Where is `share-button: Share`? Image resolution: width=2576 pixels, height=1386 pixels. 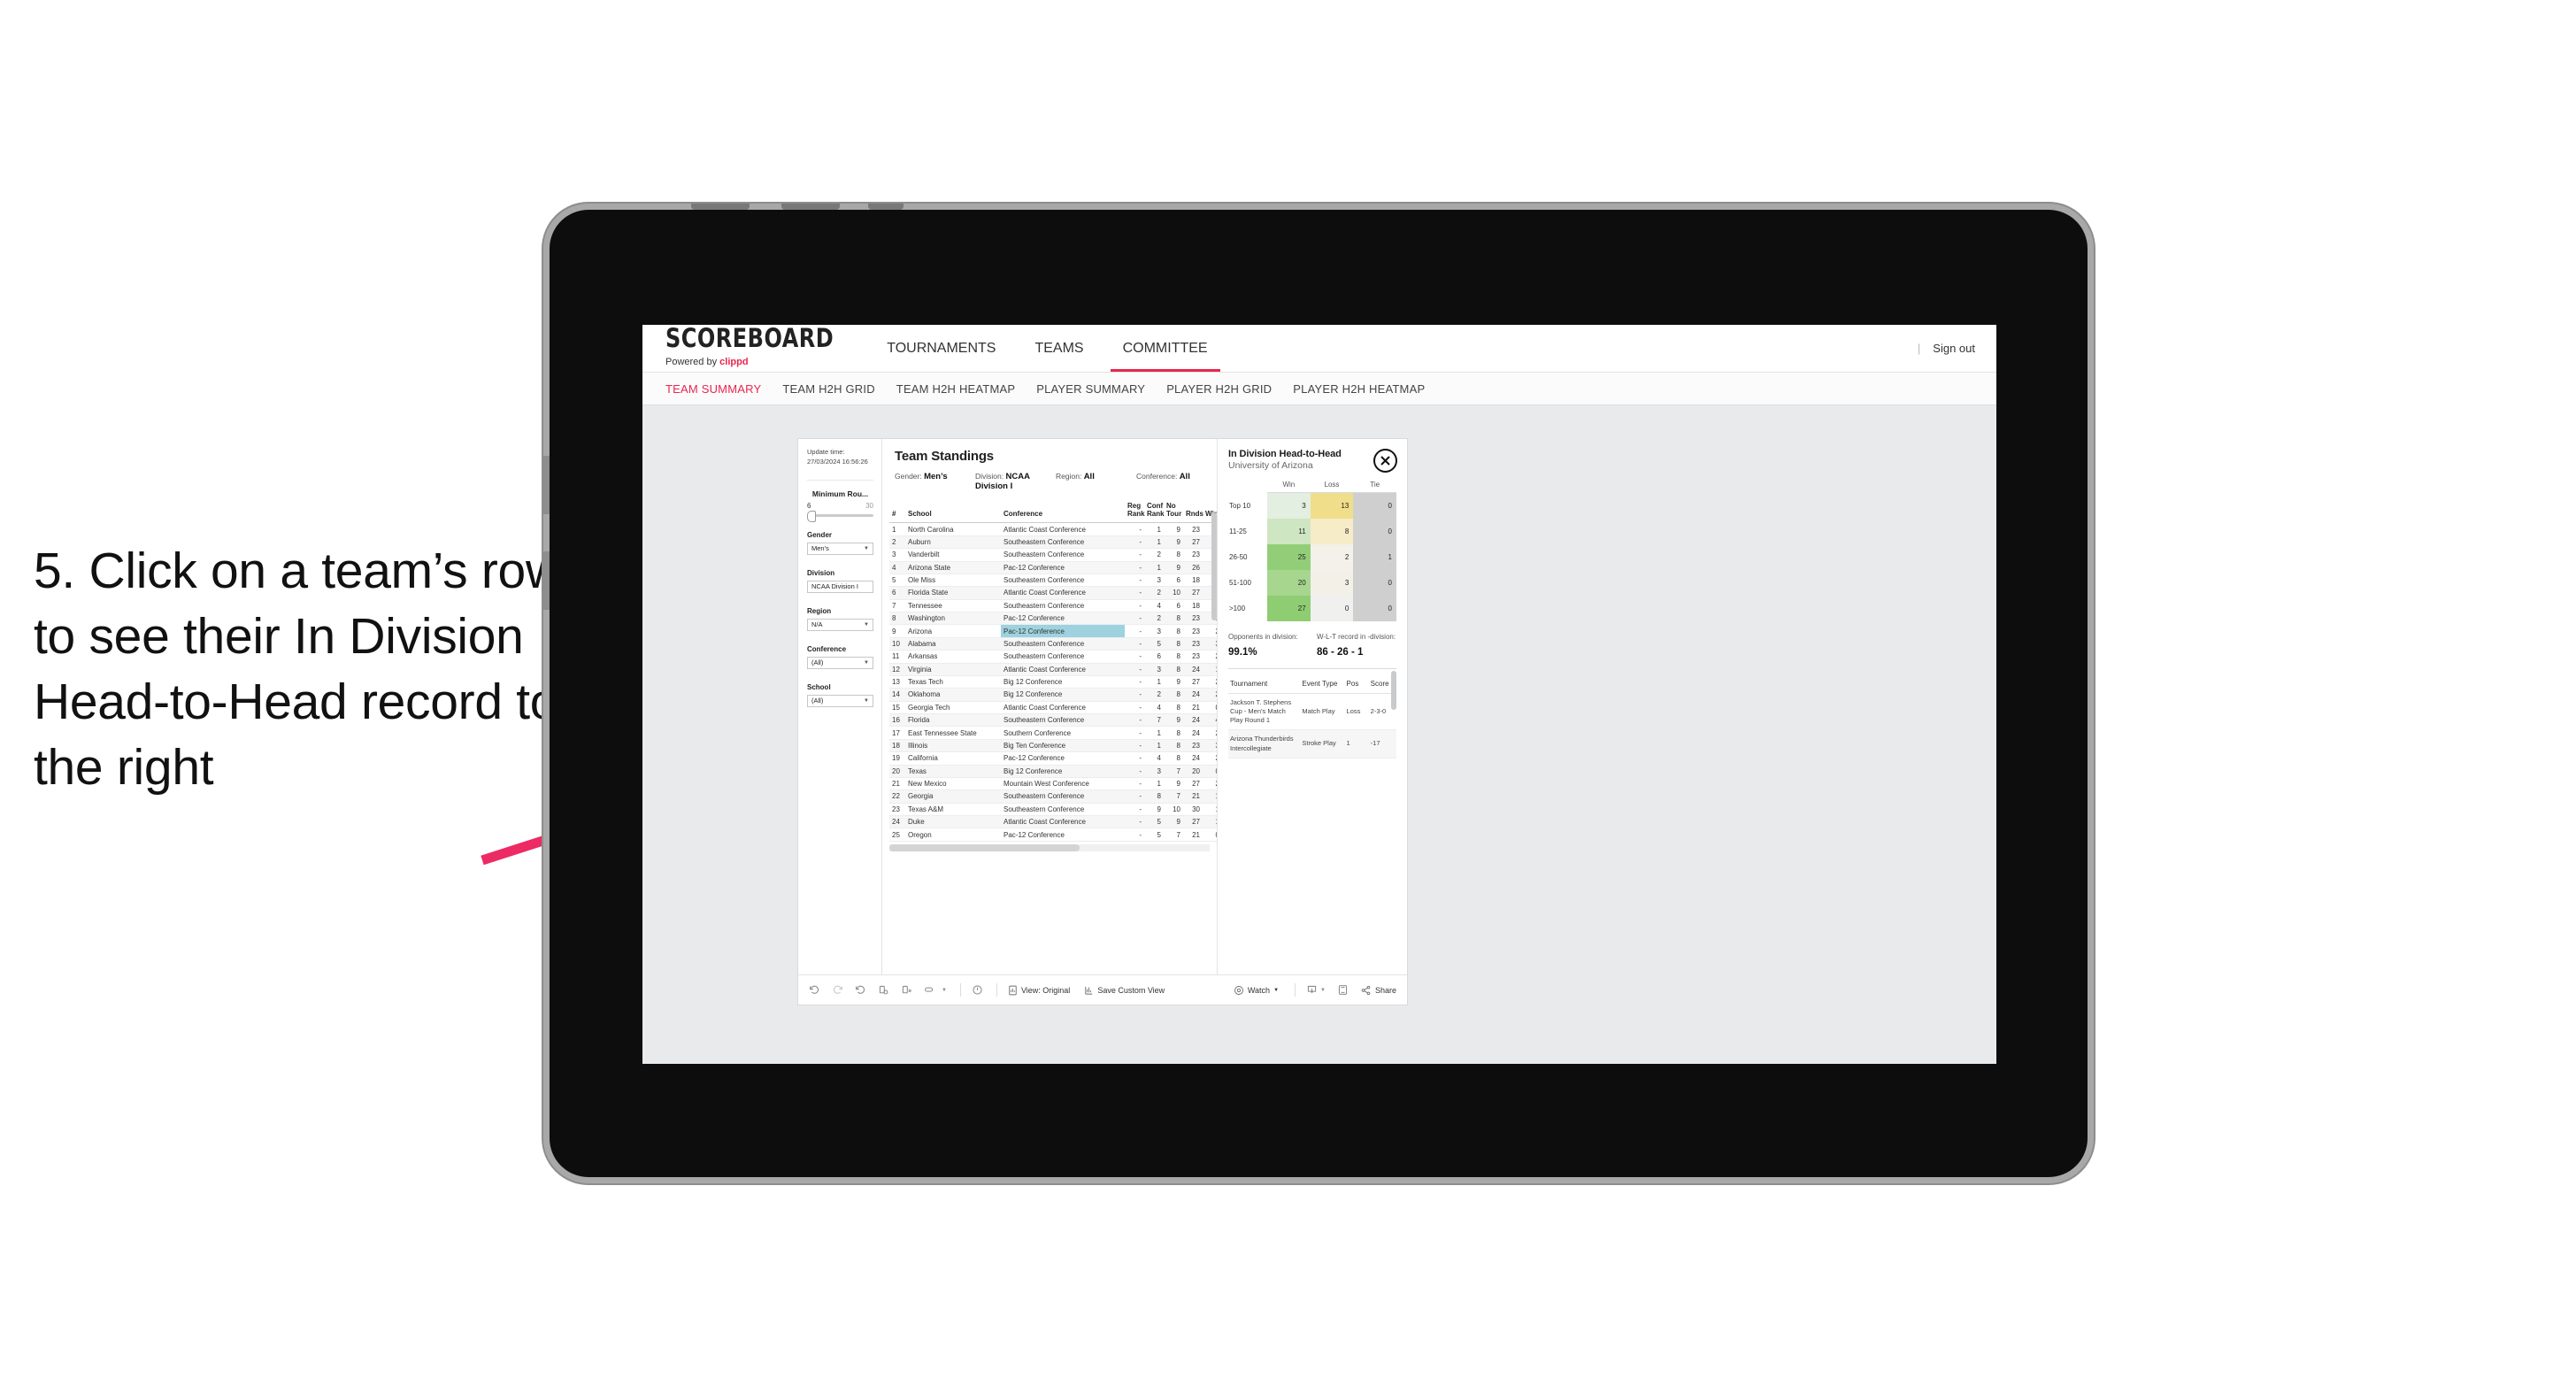 share-button: Share is located at coordinates (1378, 991).